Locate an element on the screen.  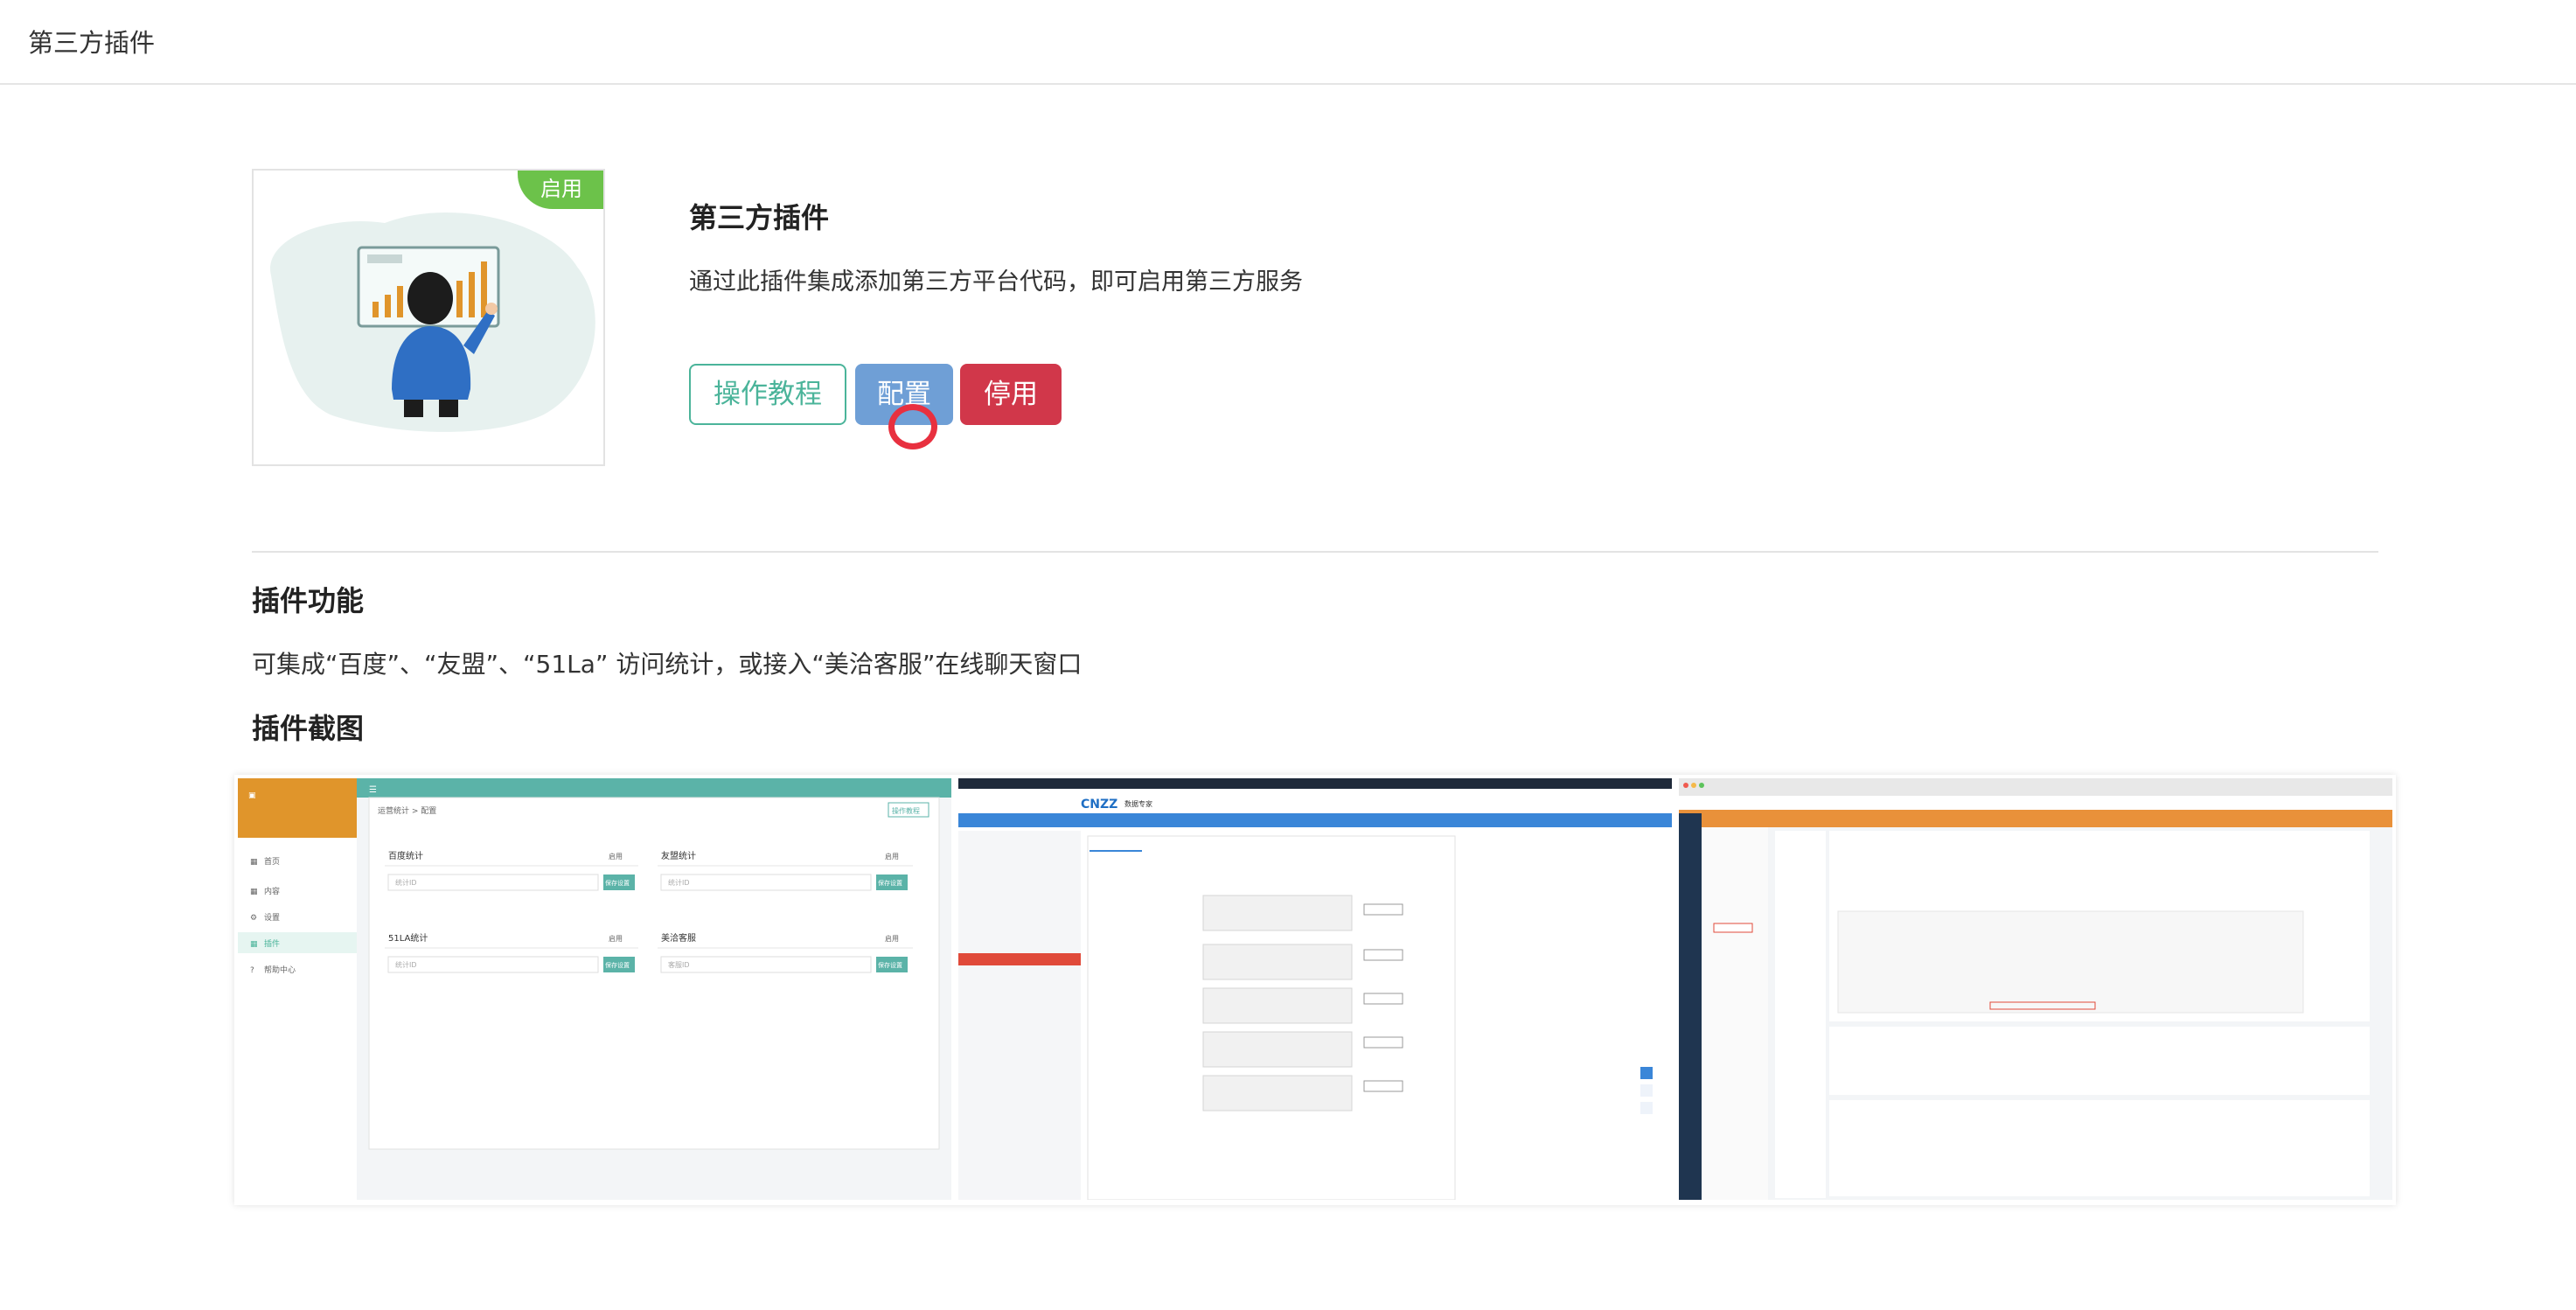
section-divider is located at coordinates (1315, 552).